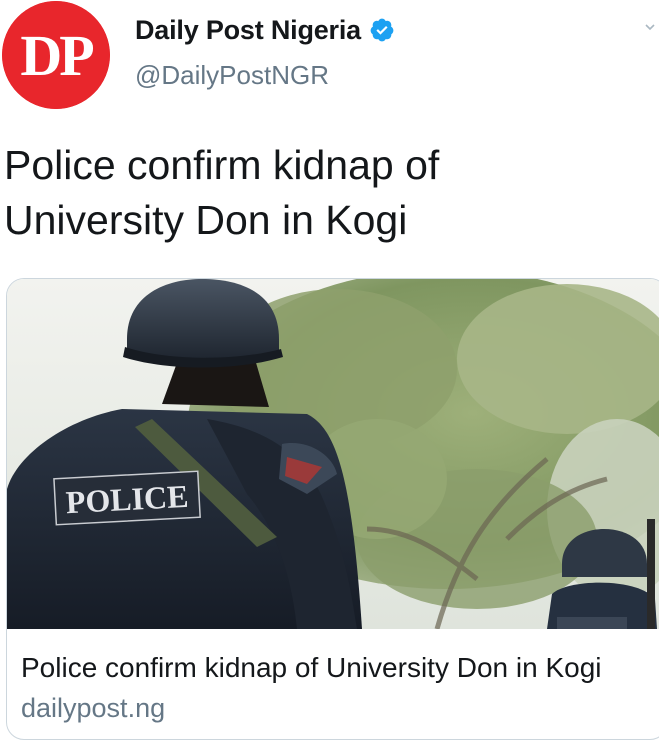 The height and width of the screenshot is (740, 659). I want to click on vest-police-label: POLICE, so click(127, 499).